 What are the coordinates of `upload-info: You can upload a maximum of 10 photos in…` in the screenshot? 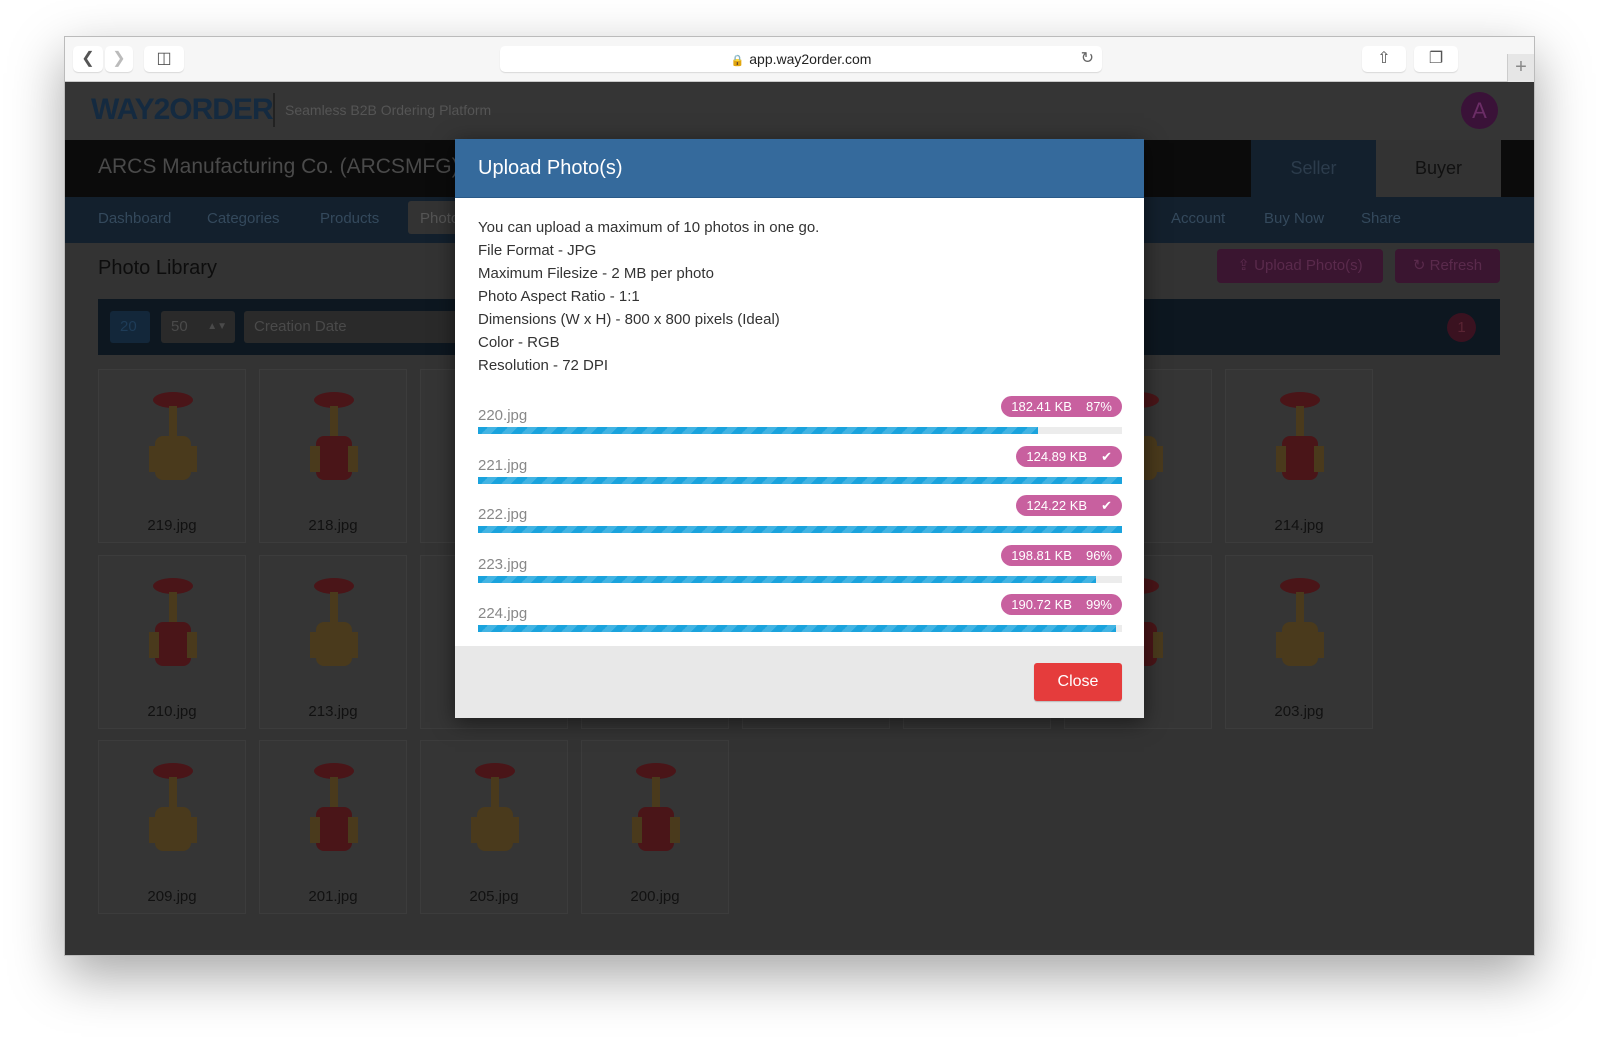 It's located at (800, 296).